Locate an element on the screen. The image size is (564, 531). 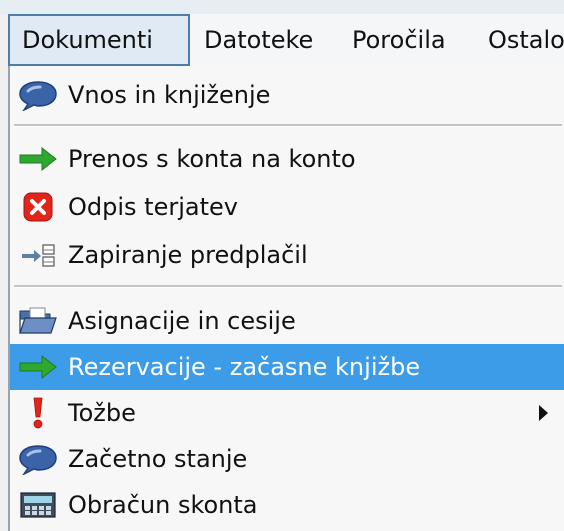
menu-item-label: Zapiranje predplačil is located at coordinates (188, 255).